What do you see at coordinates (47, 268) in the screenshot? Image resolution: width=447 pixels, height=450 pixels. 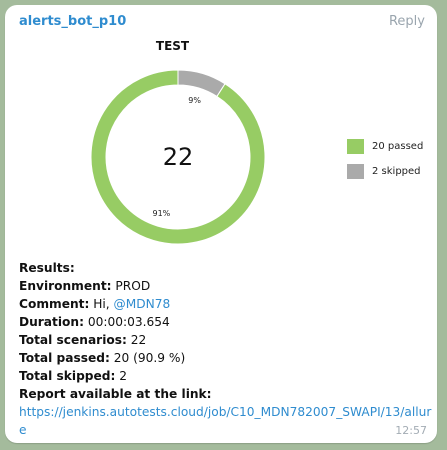 I see `results-heading: Results:` at bounding box center [47, 268].